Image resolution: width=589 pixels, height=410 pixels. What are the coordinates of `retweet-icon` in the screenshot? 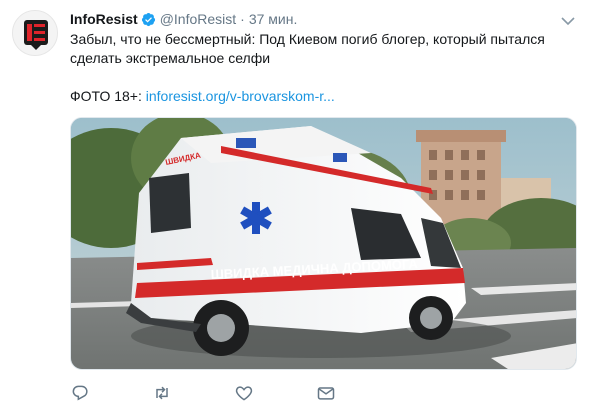 It's located at (162, 393).